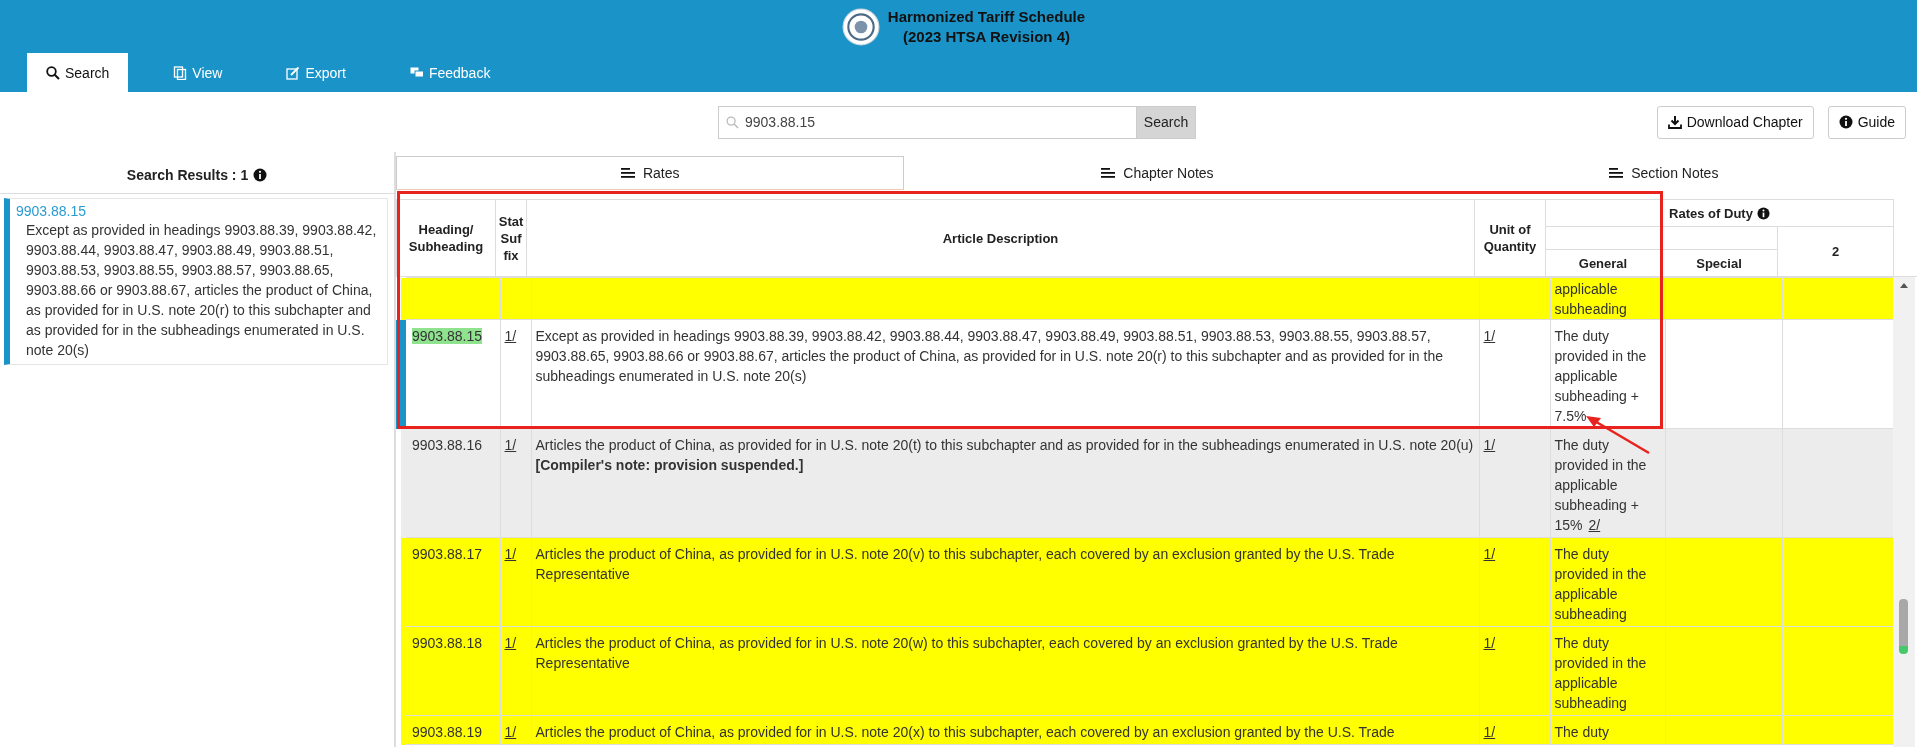  I want to click on chat-icon, so click(416, 72).